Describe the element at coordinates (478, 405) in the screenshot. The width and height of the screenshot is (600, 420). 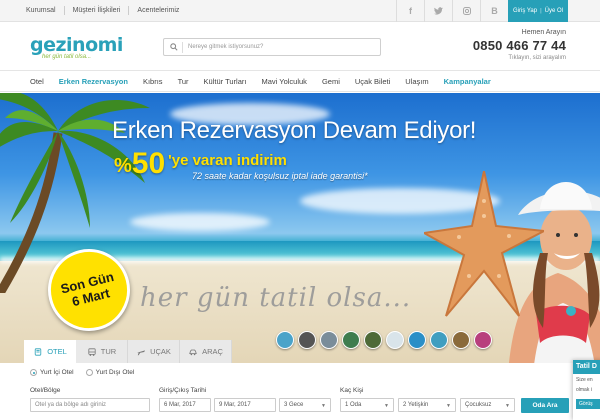
I see `children-value: Çocuksuz` at that location.